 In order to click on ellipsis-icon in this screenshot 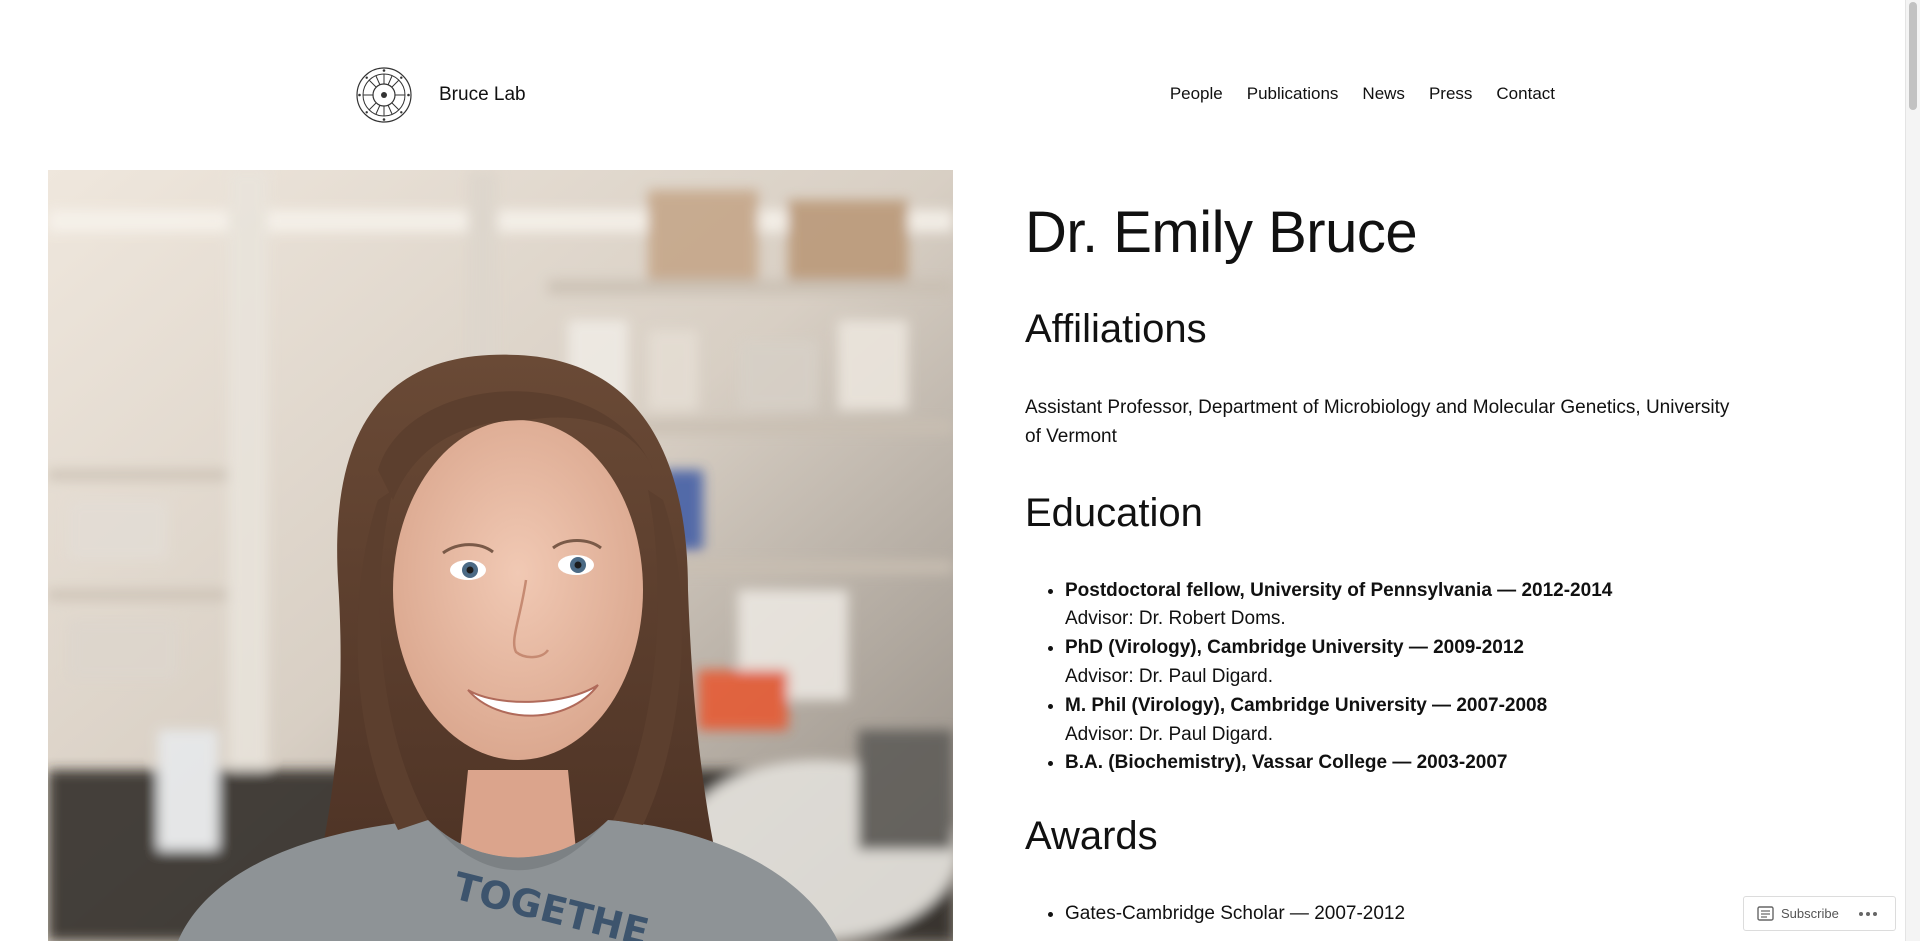, I will do `click(1867, 913)`.